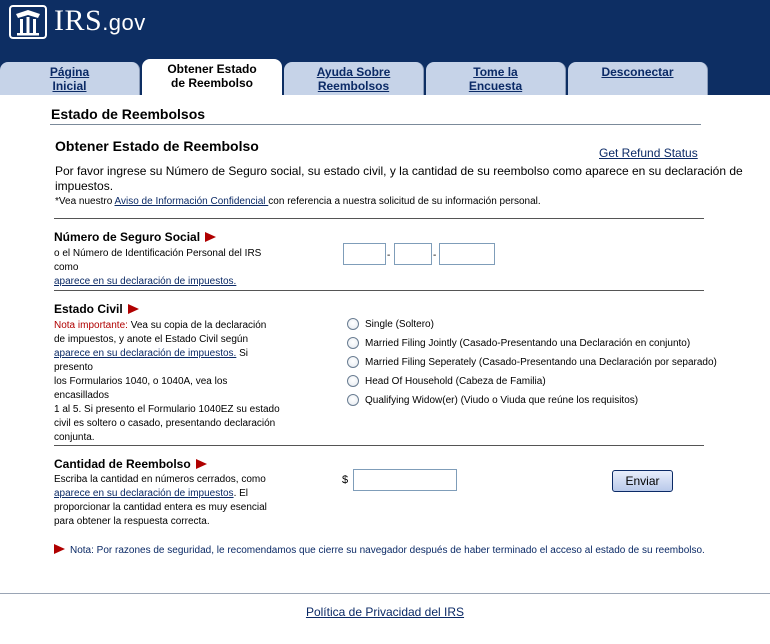  What do you see at coordinates (413, 254) in the screenshot?
I see `ssn-part2-input` at bounding box center [413, 254].